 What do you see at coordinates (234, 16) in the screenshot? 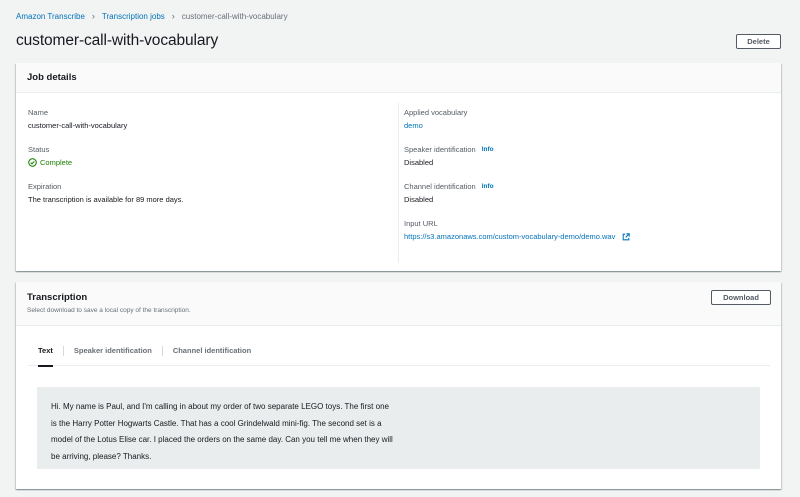
I see `breadcrumb-current: customer-call-with-vocabulary` at bounding box center [234, 16].